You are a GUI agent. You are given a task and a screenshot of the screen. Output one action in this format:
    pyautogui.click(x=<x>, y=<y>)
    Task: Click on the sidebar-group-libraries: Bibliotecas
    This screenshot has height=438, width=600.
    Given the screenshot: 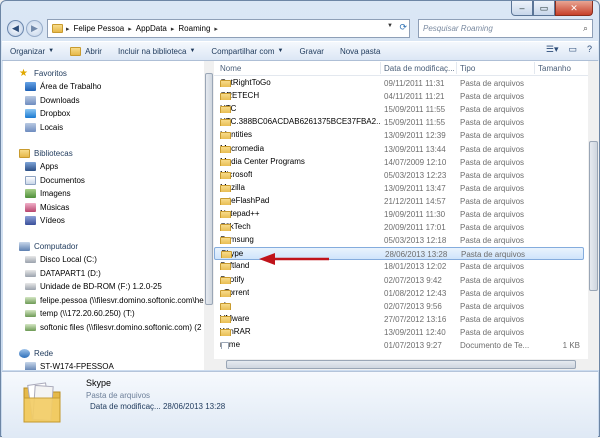 What is the action you would take?
    pyautogui.click(x=46, y=153)
    